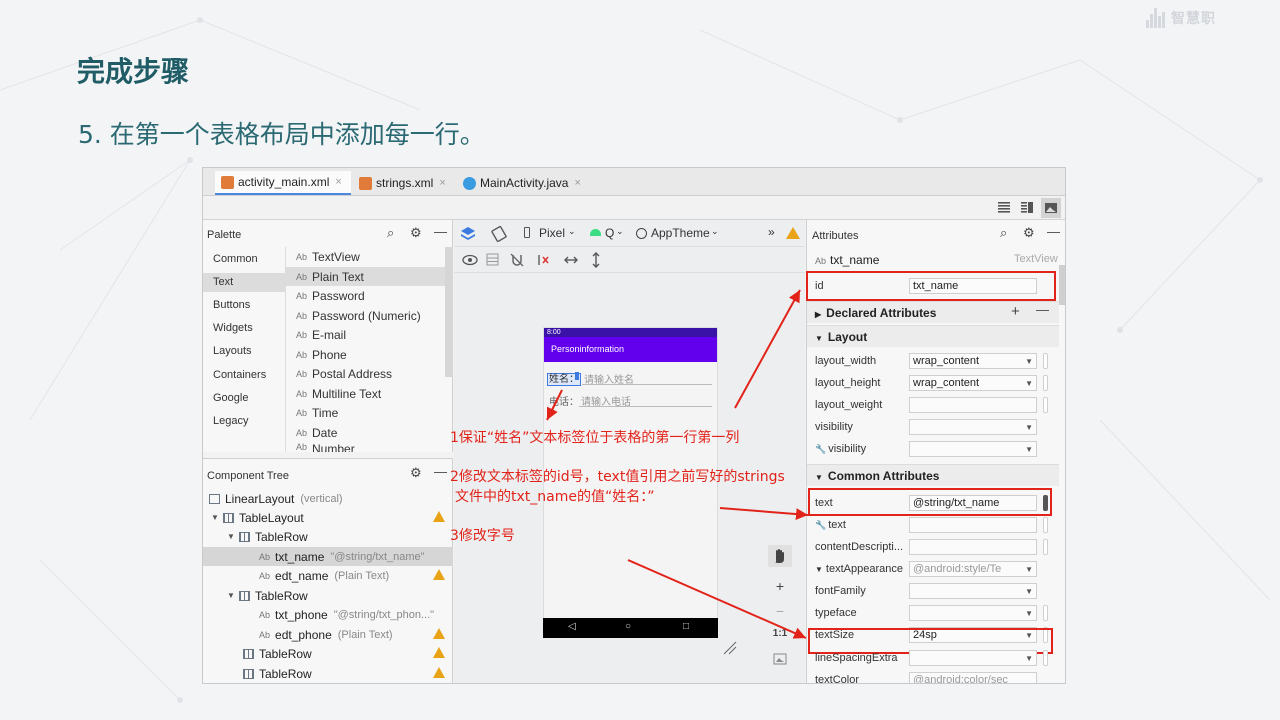 The image size is (1280, 720). What do you see at coordinates (677, 464) in the screenshot?
I see `annotation-arrows` at bounding box center [677, 464].